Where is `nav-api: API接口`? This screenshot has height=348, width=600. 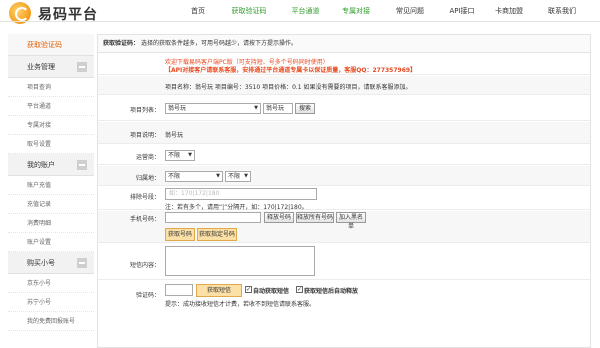 nav-api: API接口 is located at coordinates (462, 11).